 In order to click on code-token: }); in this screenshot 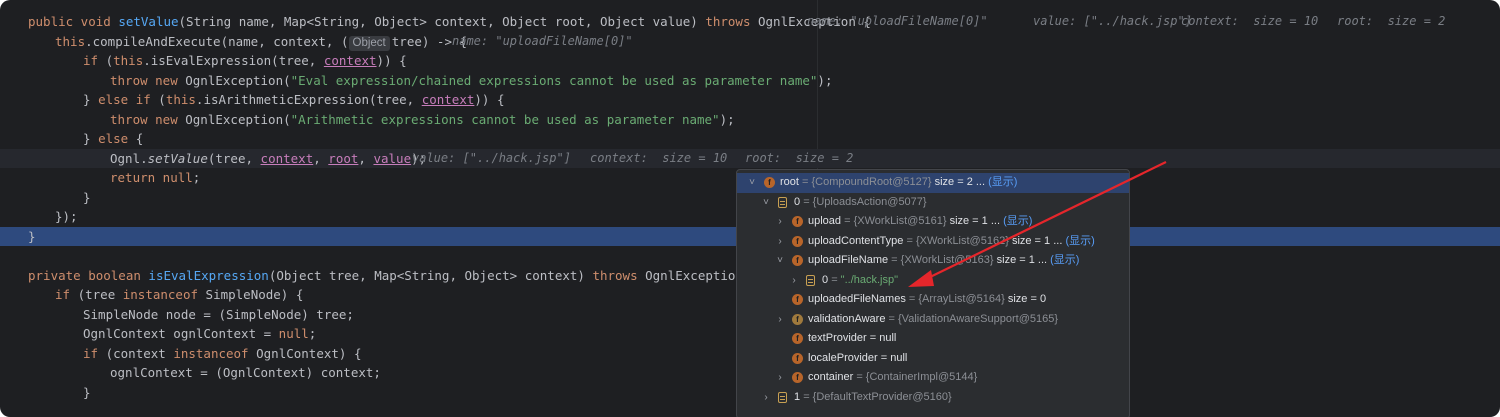, I will do `click(66, 216)`.